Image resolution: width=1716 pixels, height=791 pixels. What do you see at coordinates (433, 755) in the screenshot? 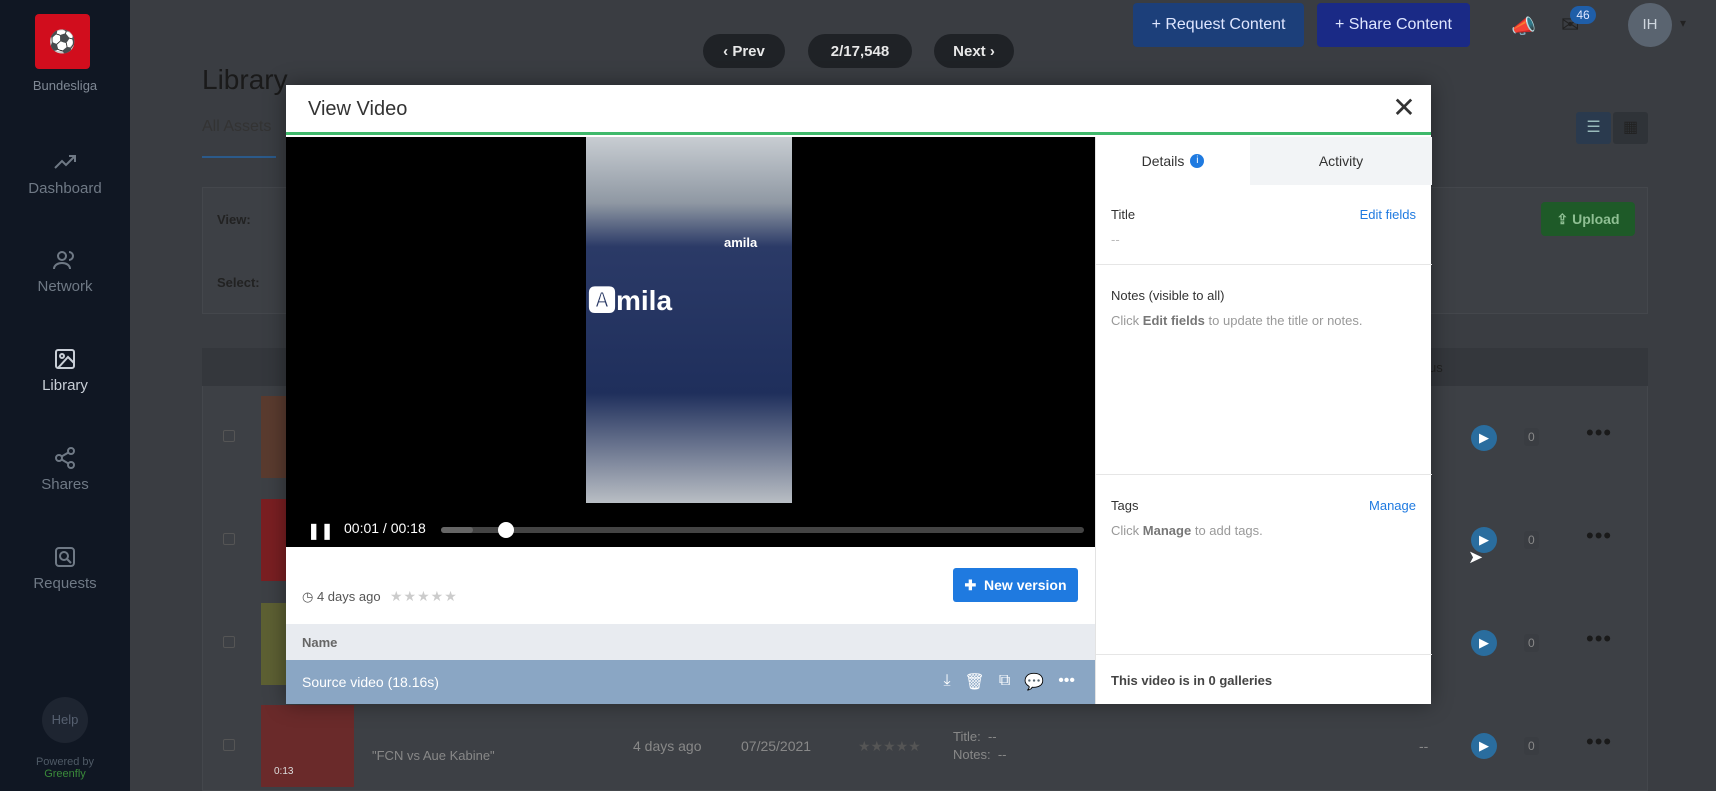
I see `row-title: "FCN vs Aue Kabine"` at bounding box center [433, 755].